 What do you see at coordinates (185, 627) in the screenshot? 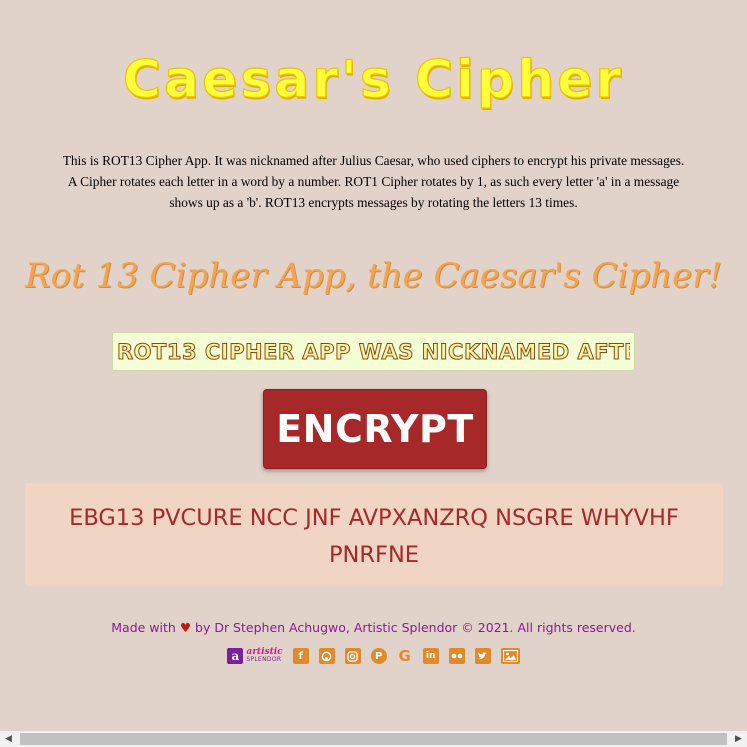
I see `heart-icon: ♥` at bounding box center [185, 627].